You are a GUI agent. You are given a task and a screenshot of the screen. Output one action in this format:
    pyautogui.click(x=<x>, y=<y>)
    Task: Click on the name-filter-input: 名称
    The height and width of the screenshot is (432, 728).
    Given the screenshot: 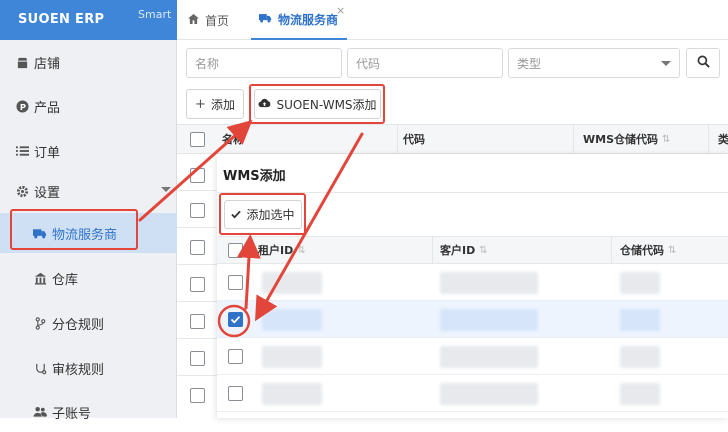 What is the action you would take?
    pyautogui.click(x=264, y=63)
    